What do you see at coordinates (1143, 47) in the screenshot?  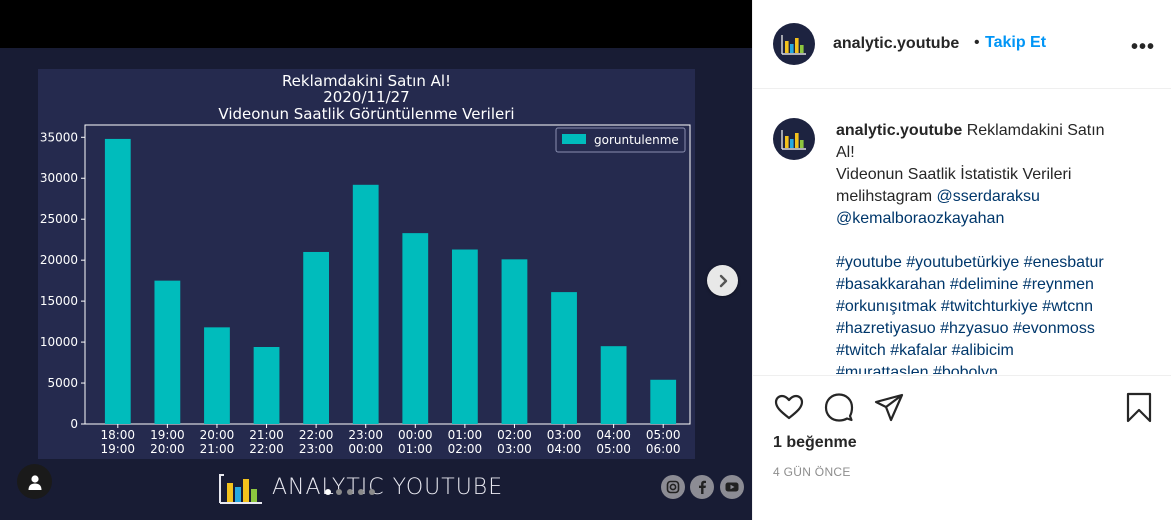 I see `more-options-button: •••` at bounding box center [1143, 47].